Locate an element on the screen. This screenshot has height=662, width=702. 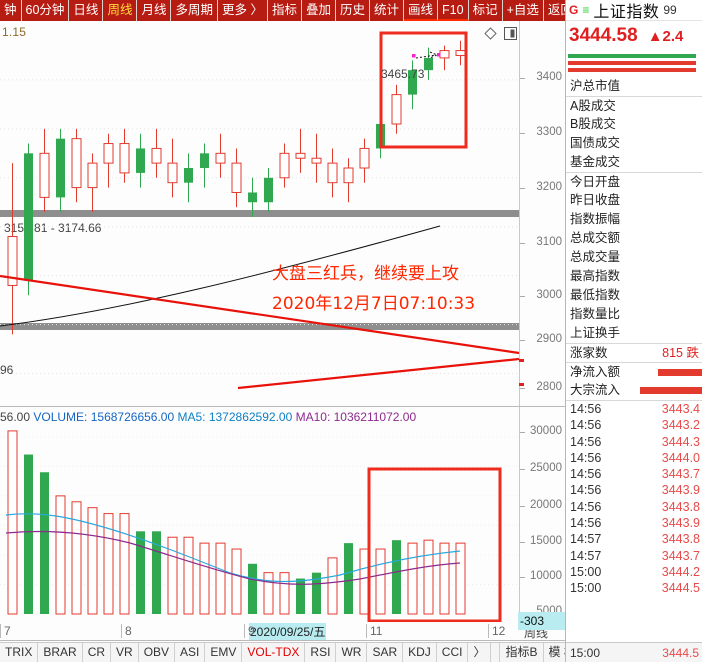
tick-row: 14:56 3444.3 is located at coordinates (634, 442).